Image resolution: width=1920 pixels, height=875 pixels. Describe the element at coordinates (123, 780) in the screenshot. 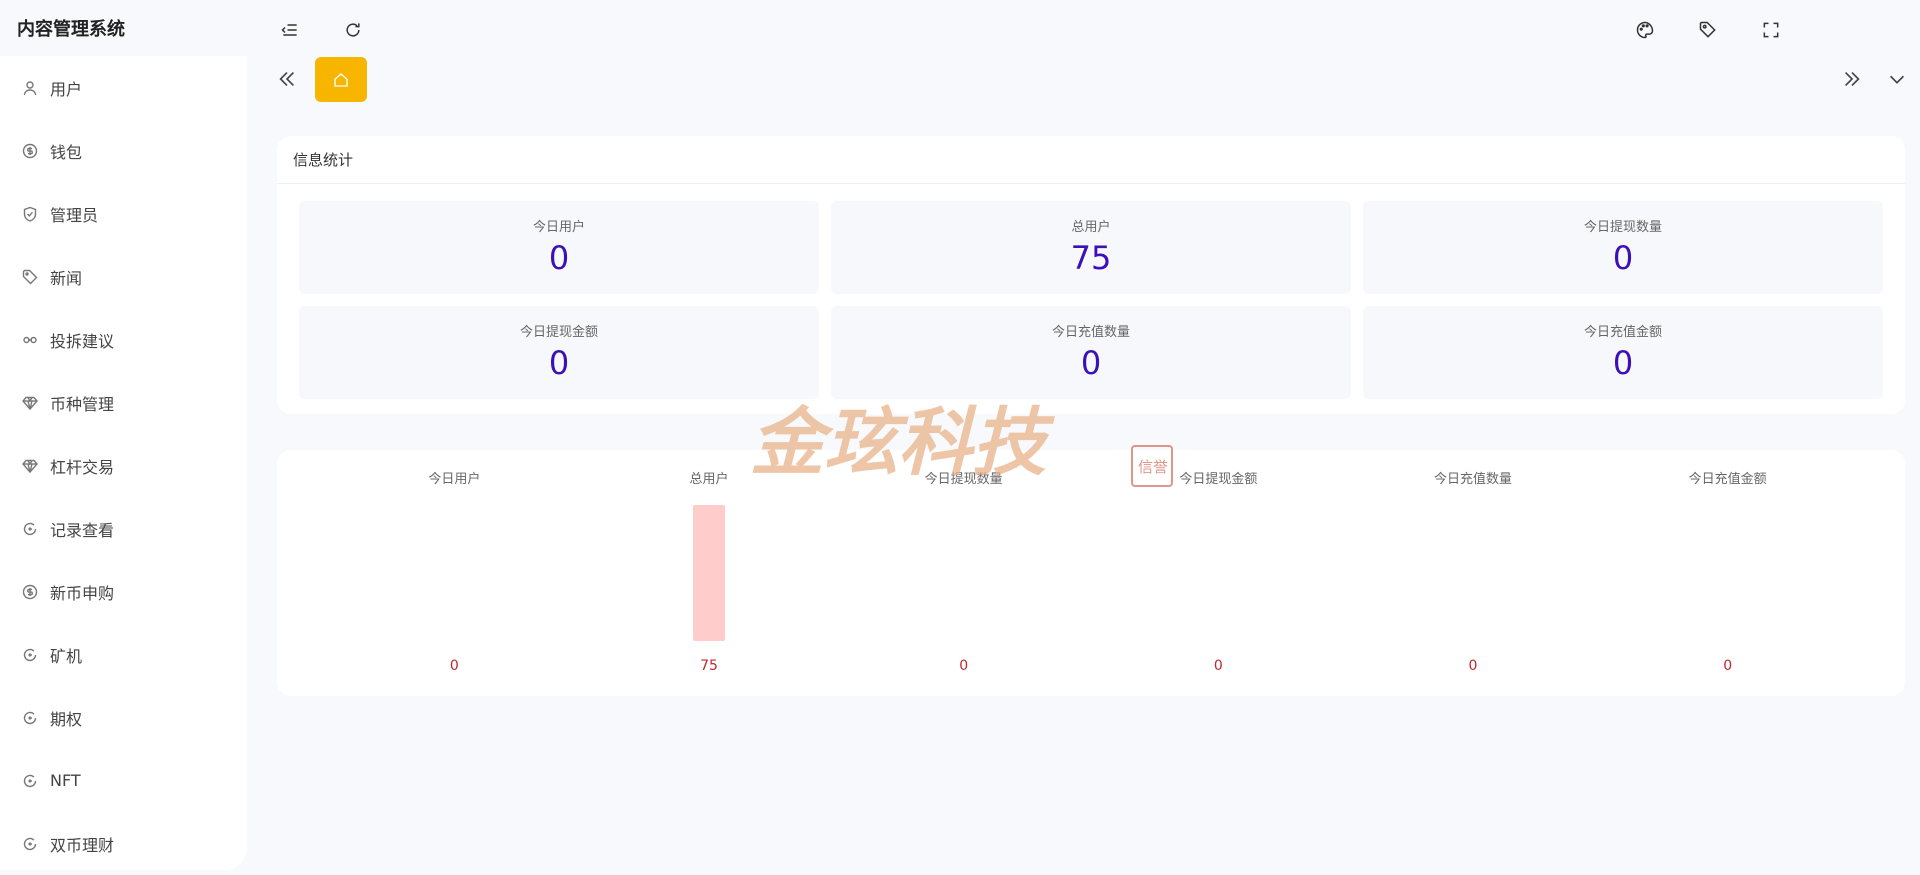

I see `sidebar-item: NFT` at that location.